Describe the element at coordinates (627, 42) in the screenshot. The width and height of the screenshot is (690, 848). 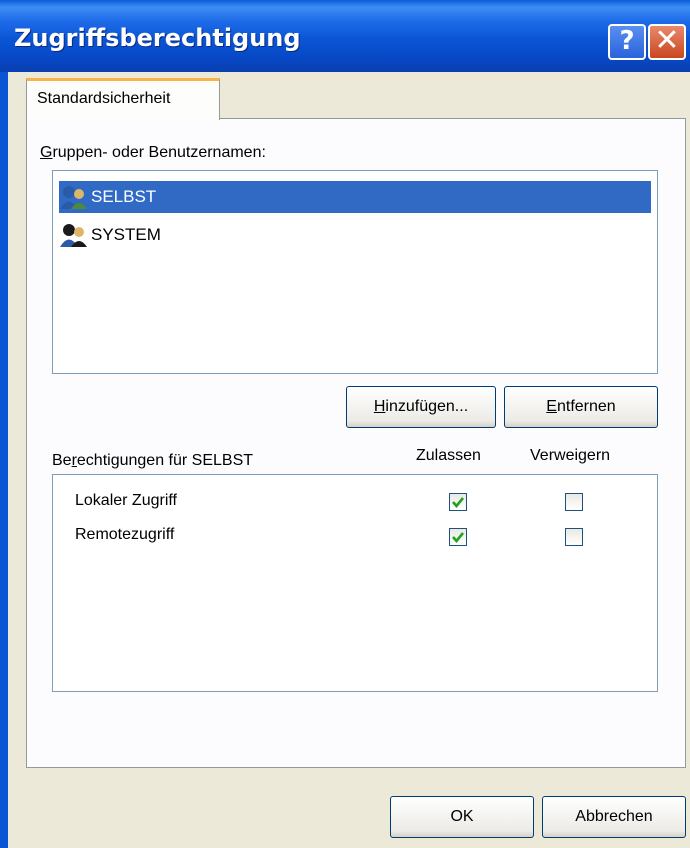
I see `help-button: ?` at that location.